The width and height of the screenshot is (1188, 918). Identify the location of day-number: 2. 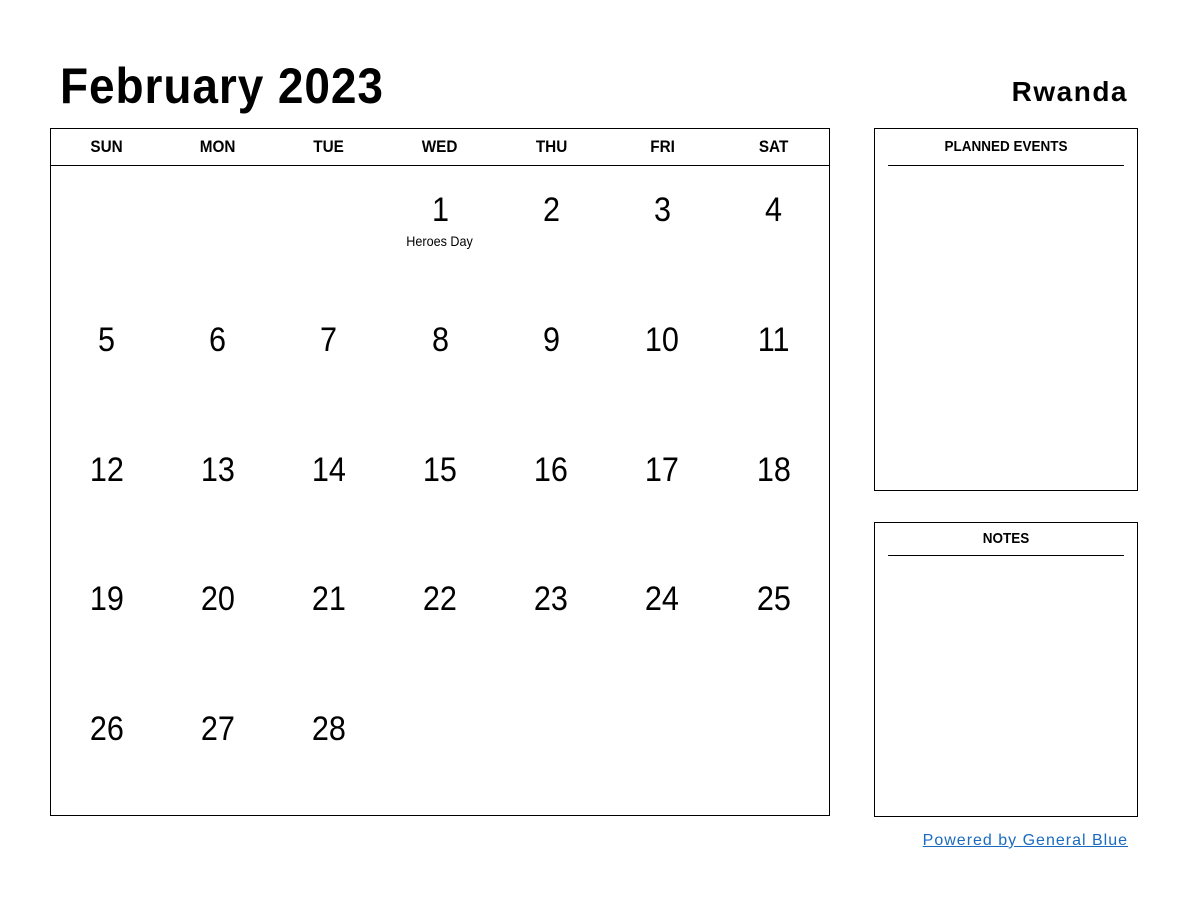
(551, 210).